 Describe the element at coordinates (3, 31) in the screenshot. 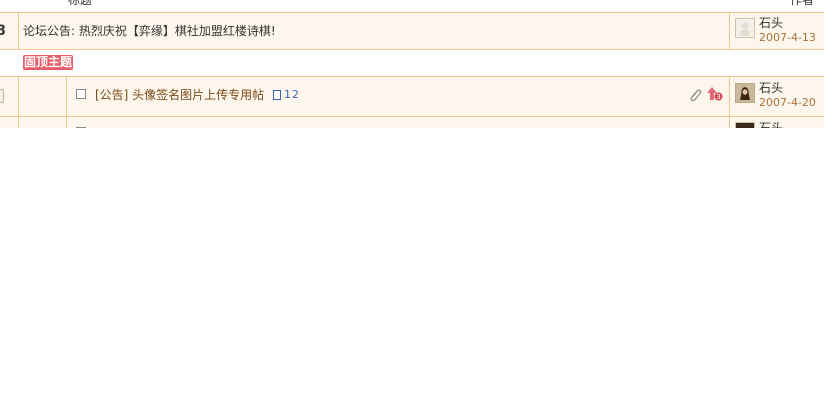

I see `status-icon: 8` at that location.